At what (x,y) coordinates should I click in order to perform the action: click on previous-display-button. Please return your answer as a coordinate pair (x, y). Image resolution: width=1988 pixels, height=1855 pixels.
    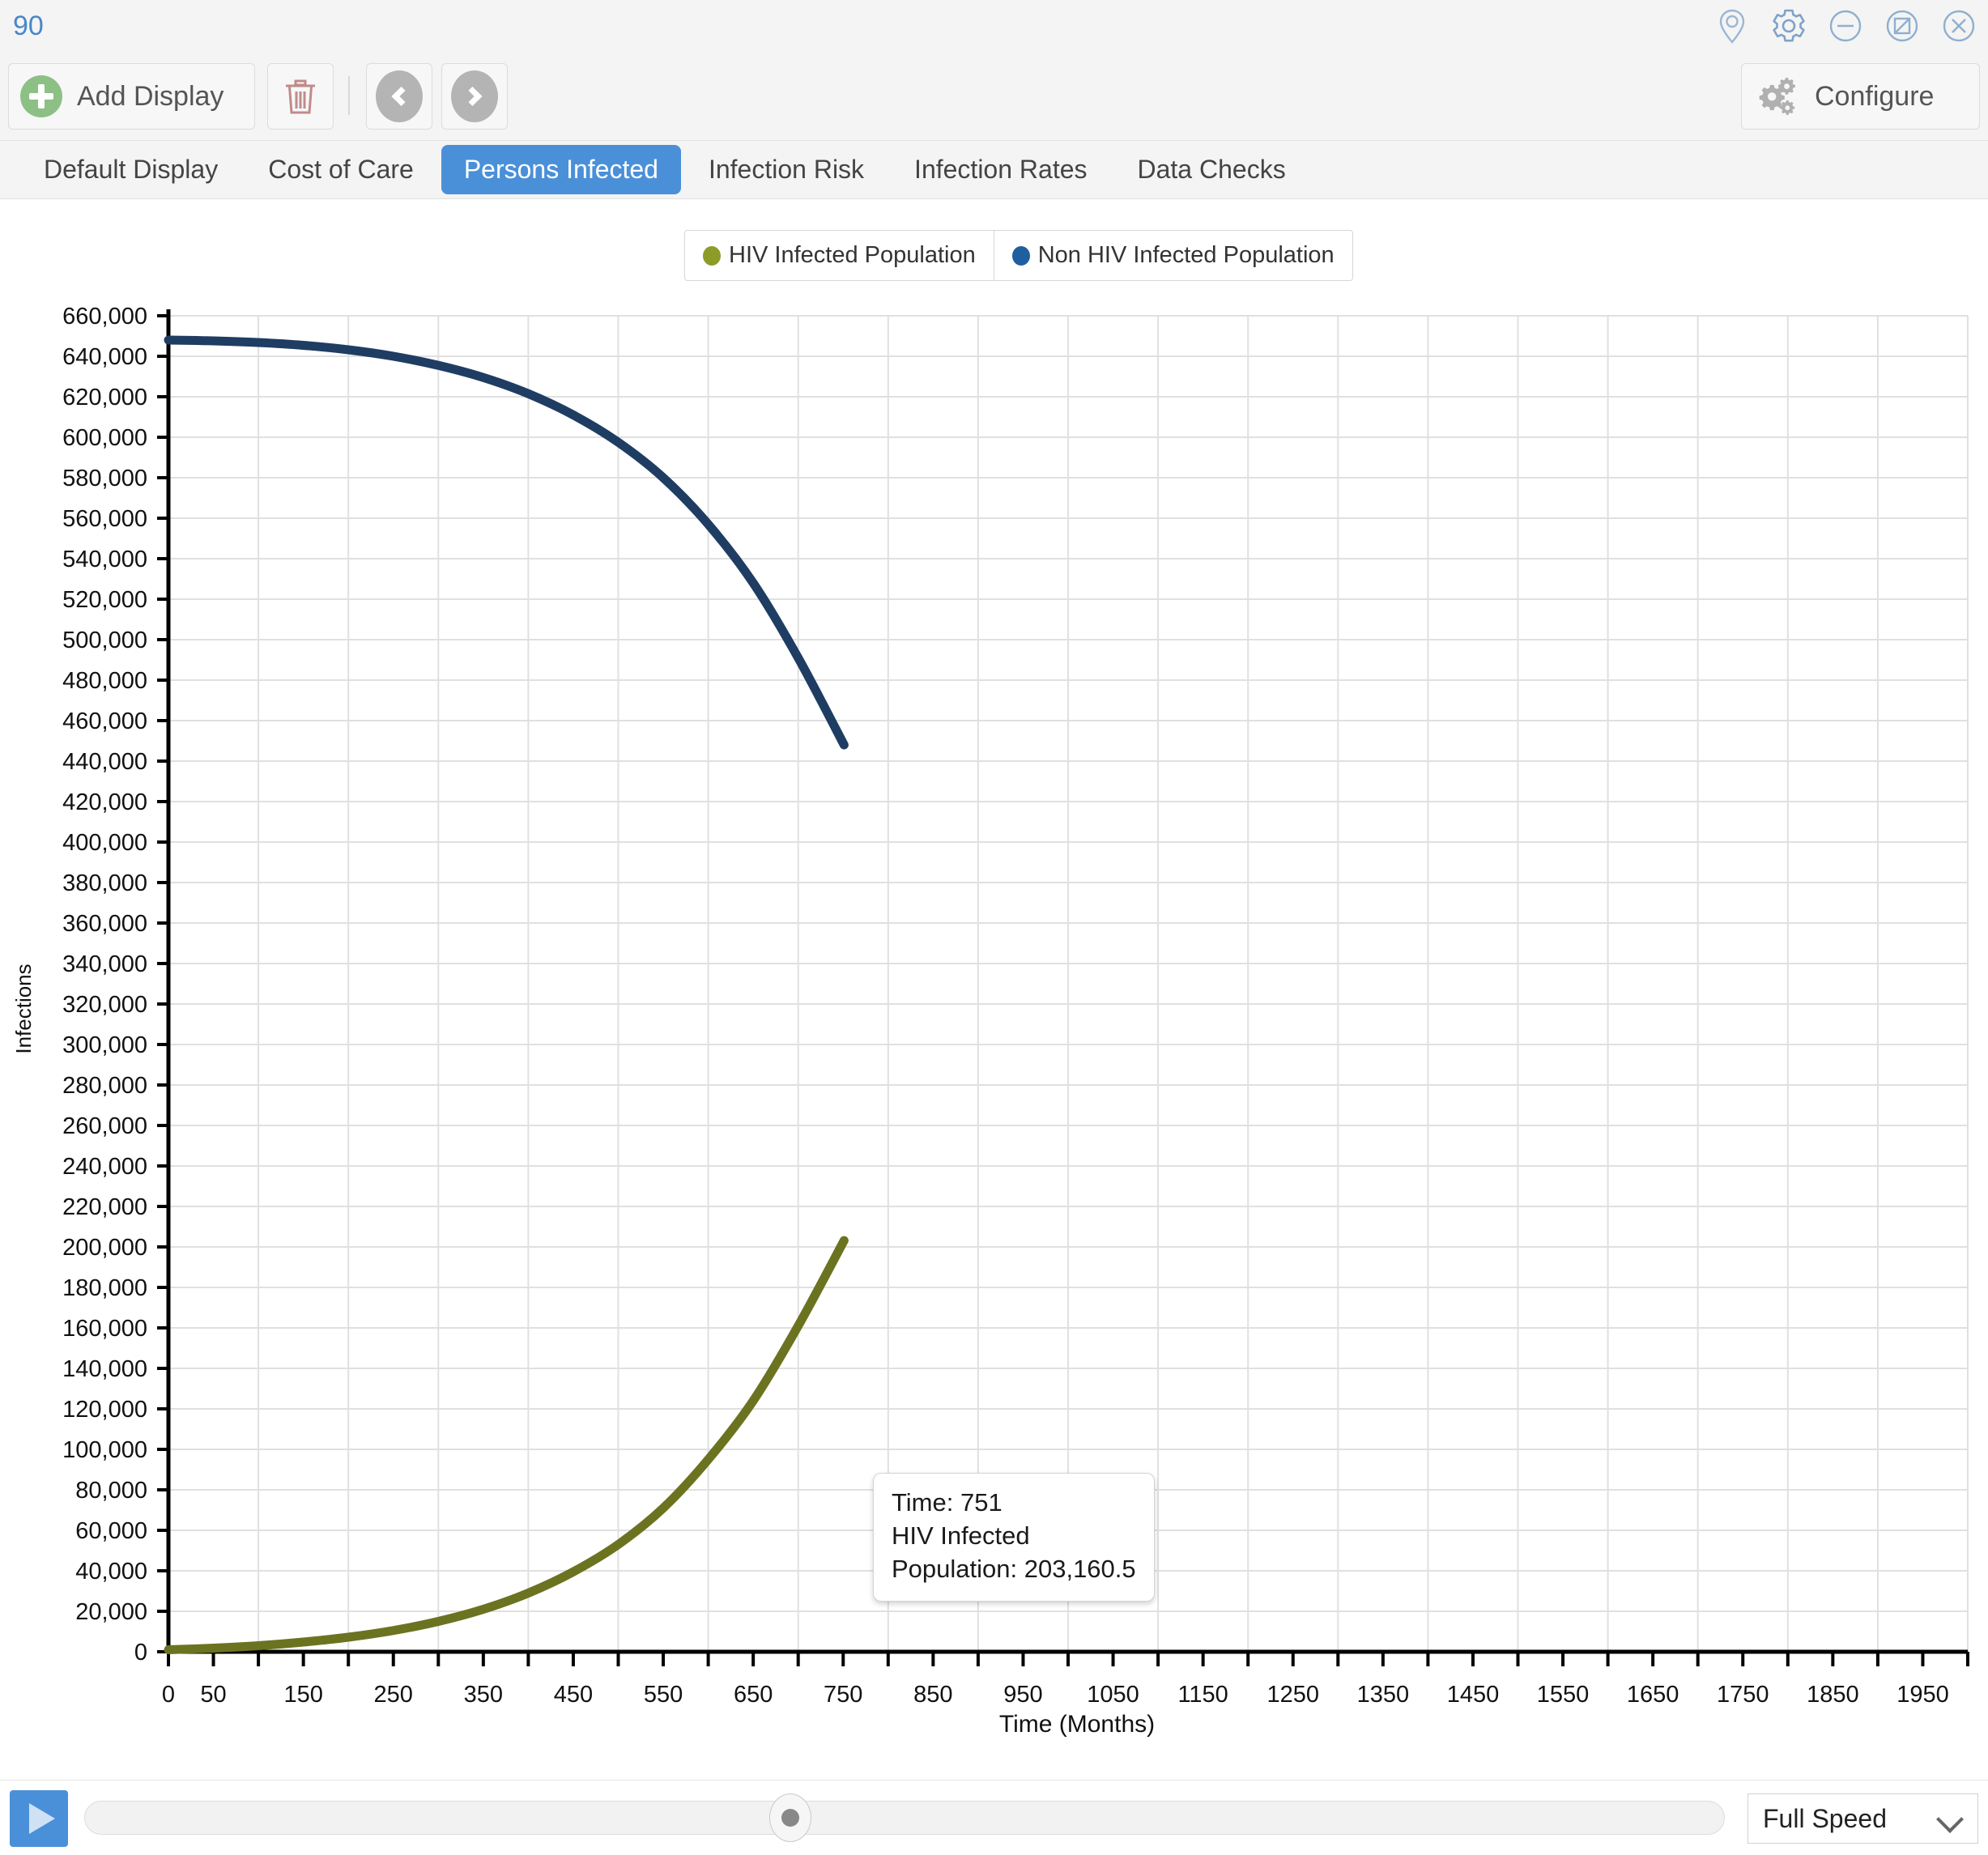
    Looking at the image, I should click on (399, 96).